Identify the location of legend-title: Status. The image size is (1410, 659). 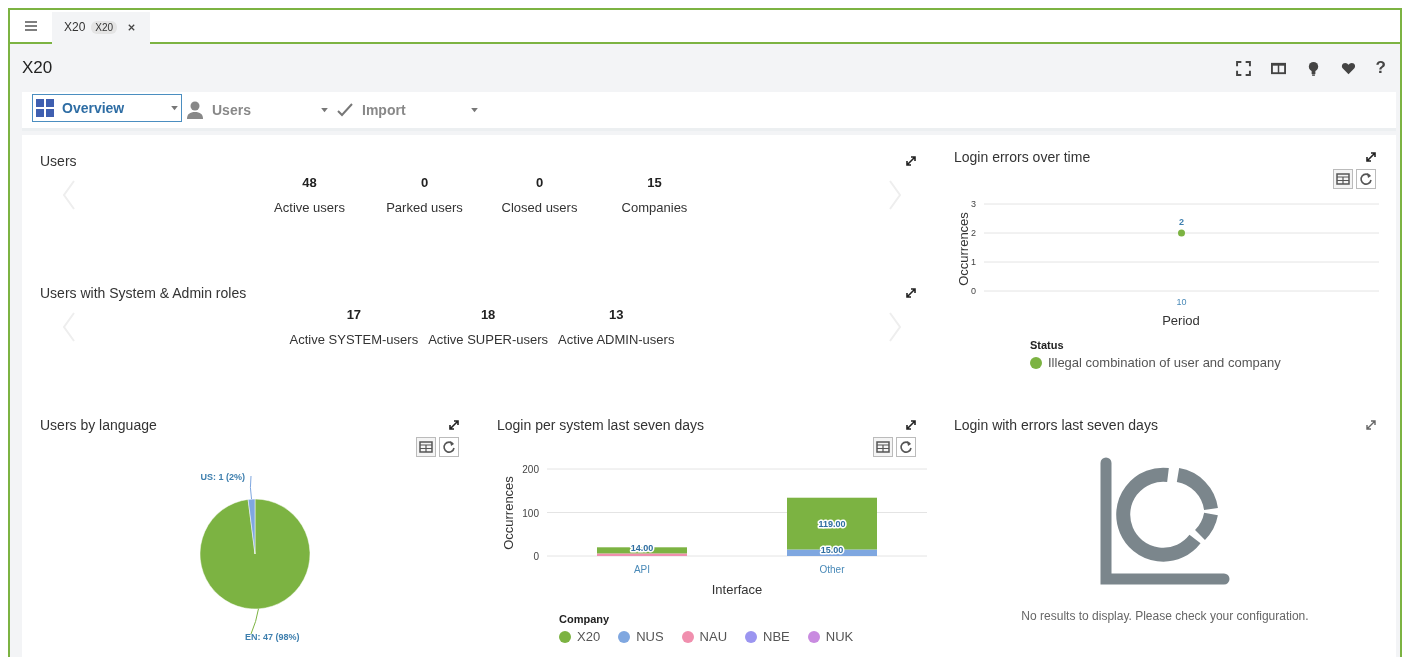
(1047, 345).